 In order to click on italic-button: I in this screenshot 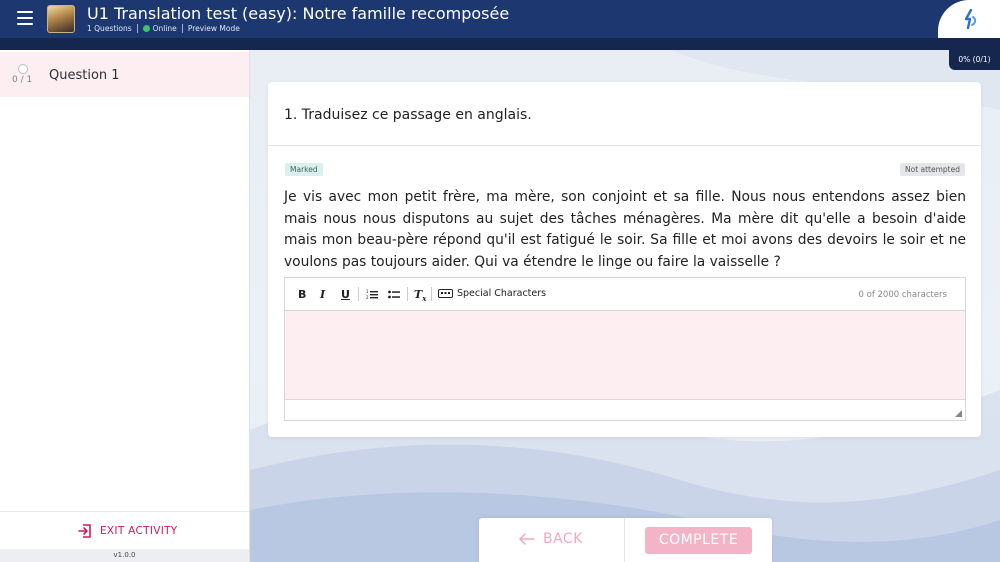, I will do `click(322, 294)`.